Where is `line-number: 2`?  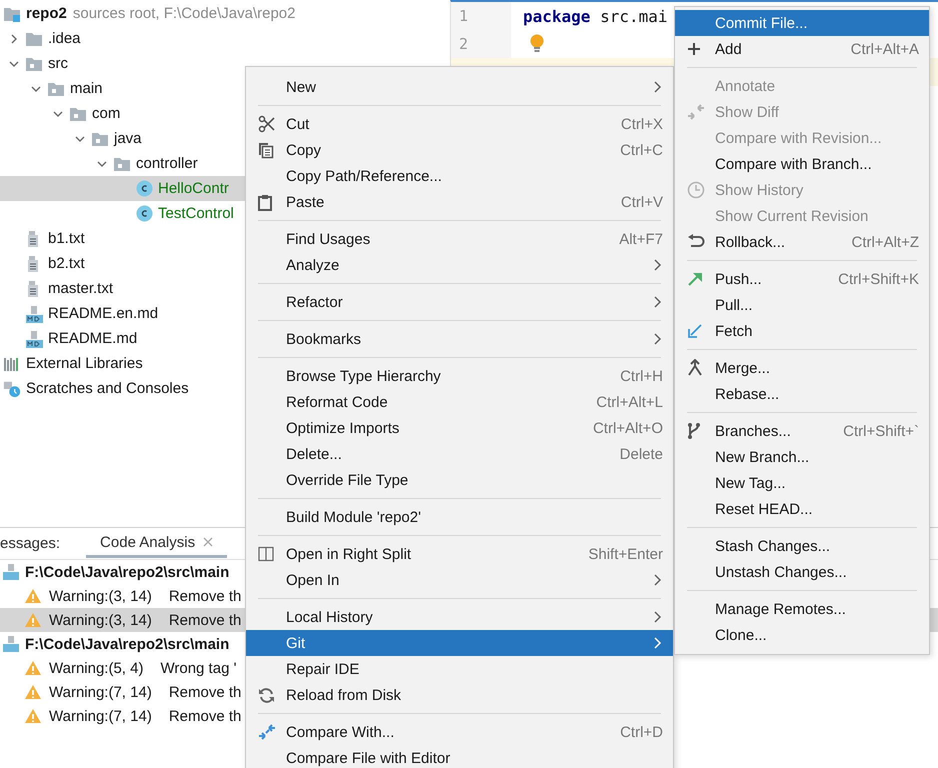
line-number: 2 is located at coordinates (463, 44).